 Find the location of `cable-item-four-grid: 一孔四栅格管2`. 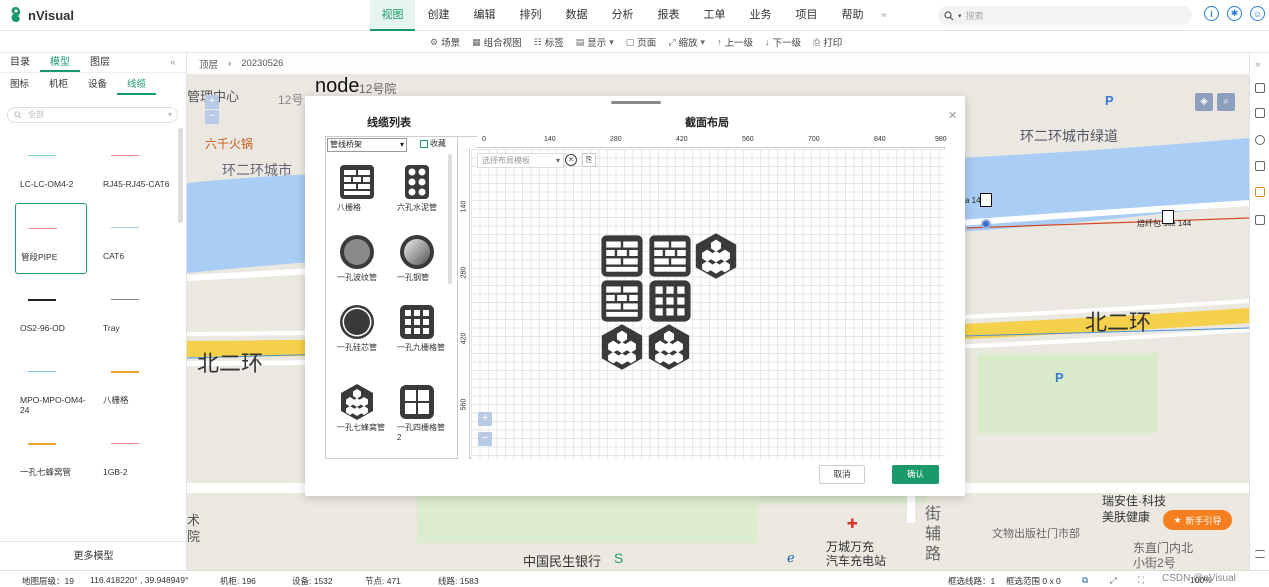

cable-item-four-grid: 一孔四栅格管2 is located at coordinates (417, 412).